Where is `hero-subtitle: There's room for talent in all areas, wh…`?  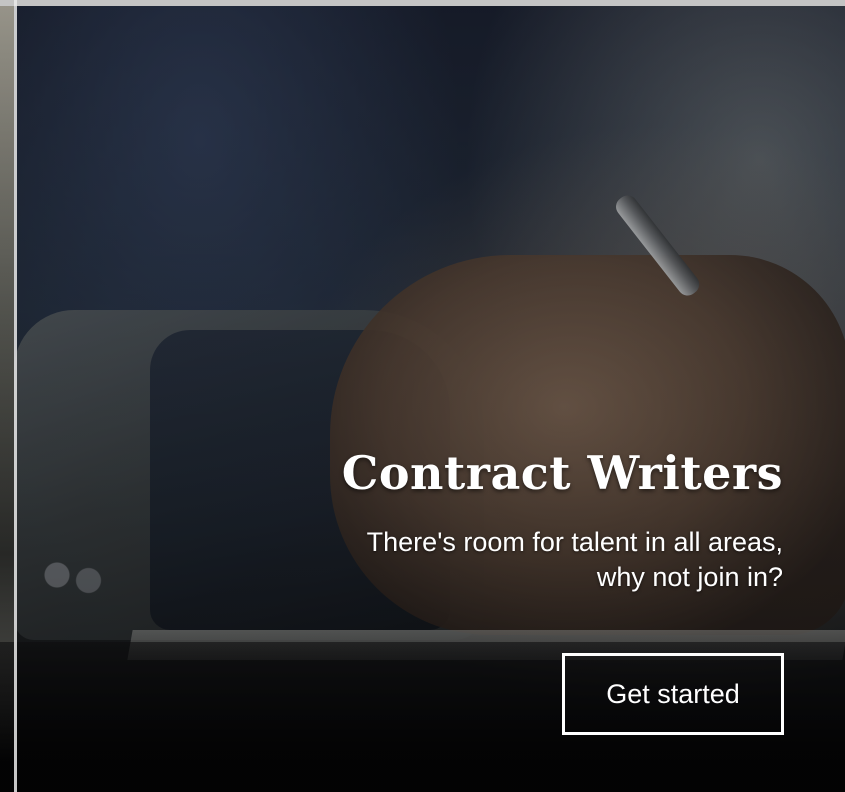 hero-subtitle: There's room for talent in all areas, wh… is located at coordinates (503, 560).